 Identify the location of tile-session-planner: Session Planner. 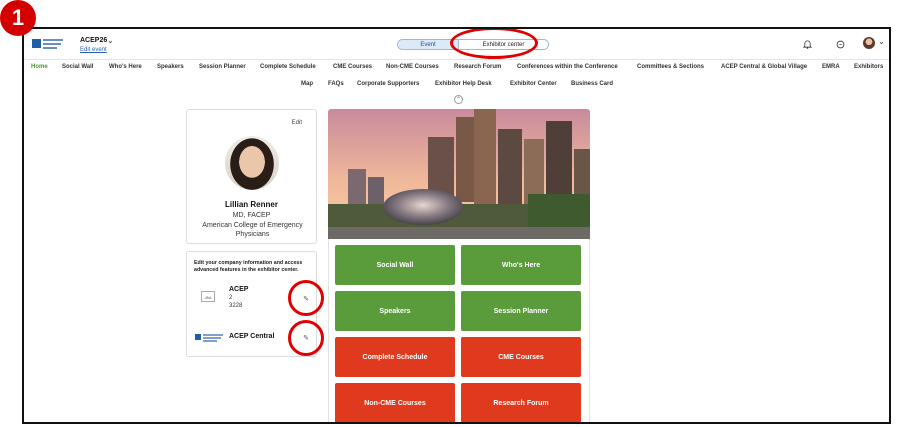
(521, 311).